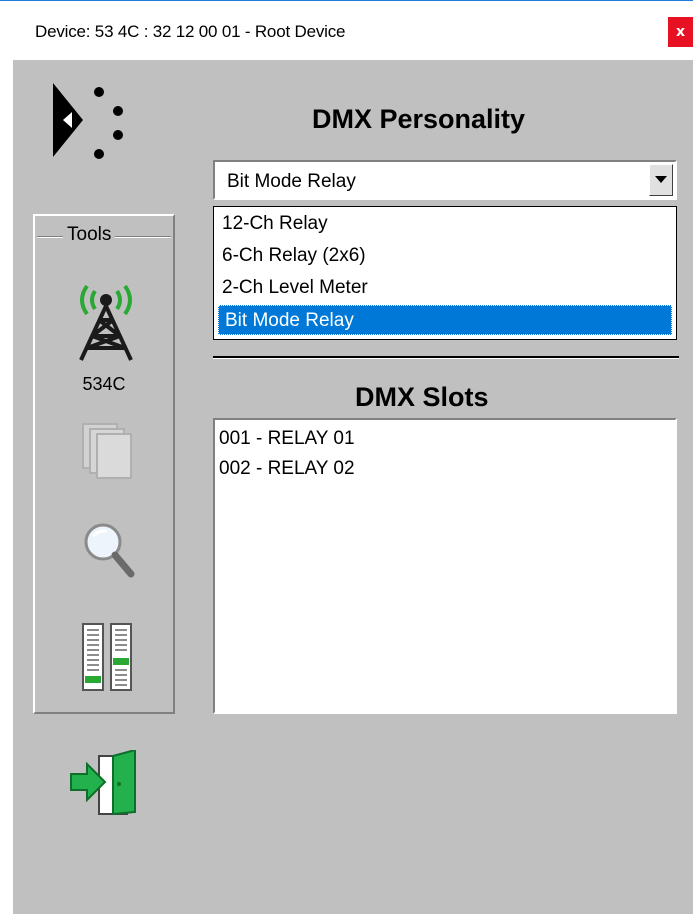 This screenshot has width=693, height=914. Describe the element at coordinates (104, 783) in the screenshot. I see `exit-door-icon` at that location.